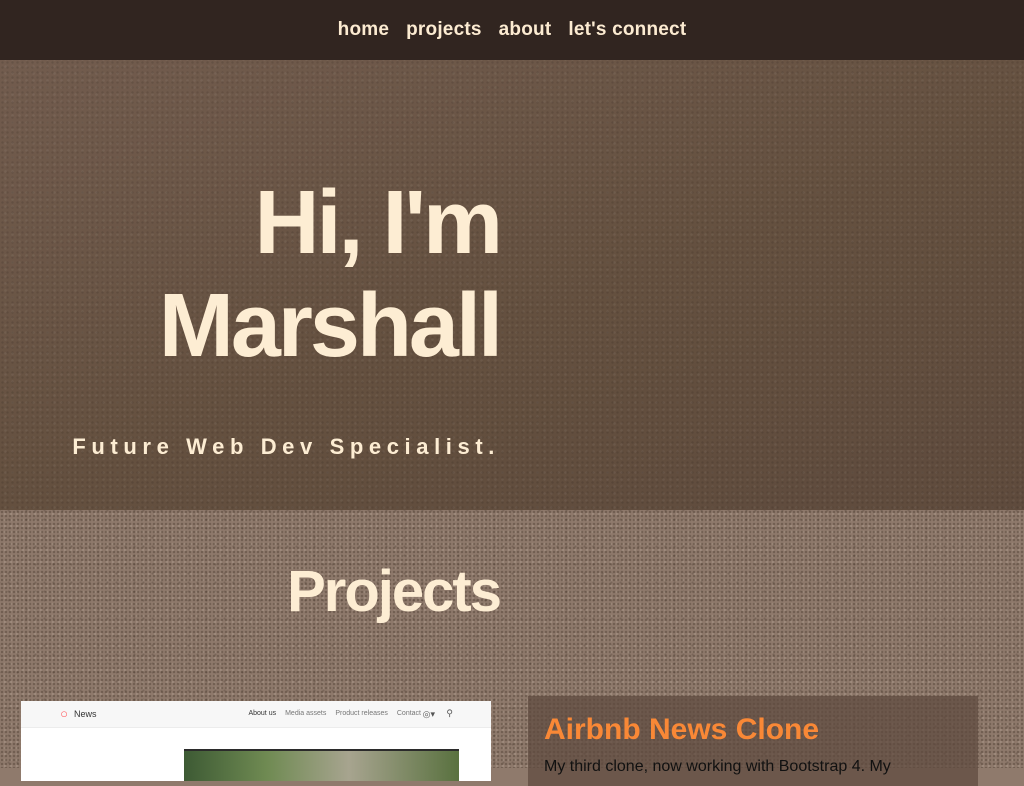 The image size is (1024, 786). I want to click on airbnb-logo-icon: ○, so click(64, 713).